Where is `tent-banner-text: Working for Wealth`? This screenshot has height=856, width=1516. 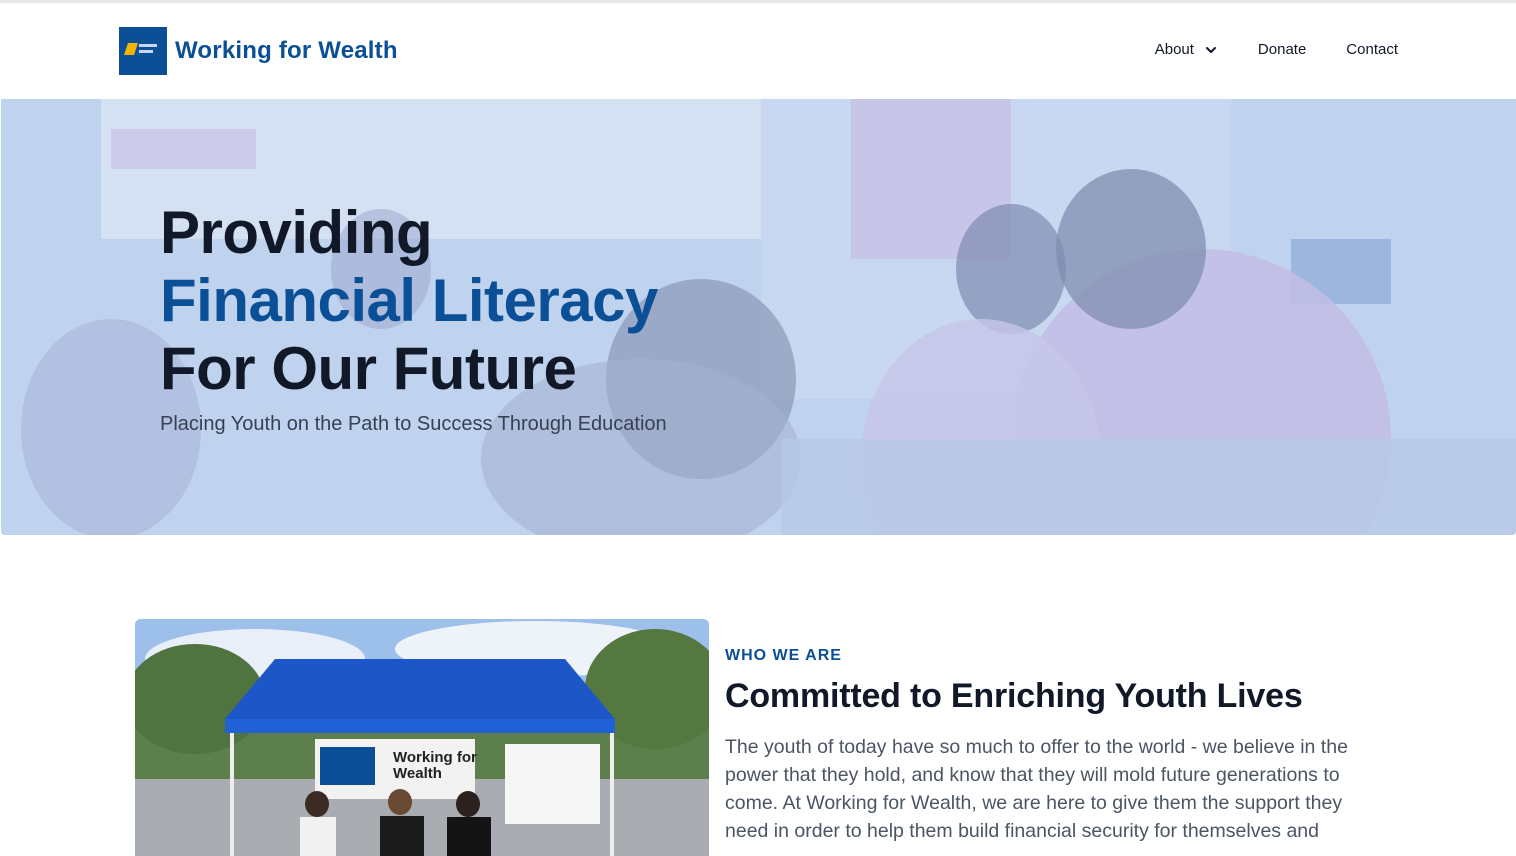 tent-banner-text: Working for Wealth is located at coordinates (435, 765).